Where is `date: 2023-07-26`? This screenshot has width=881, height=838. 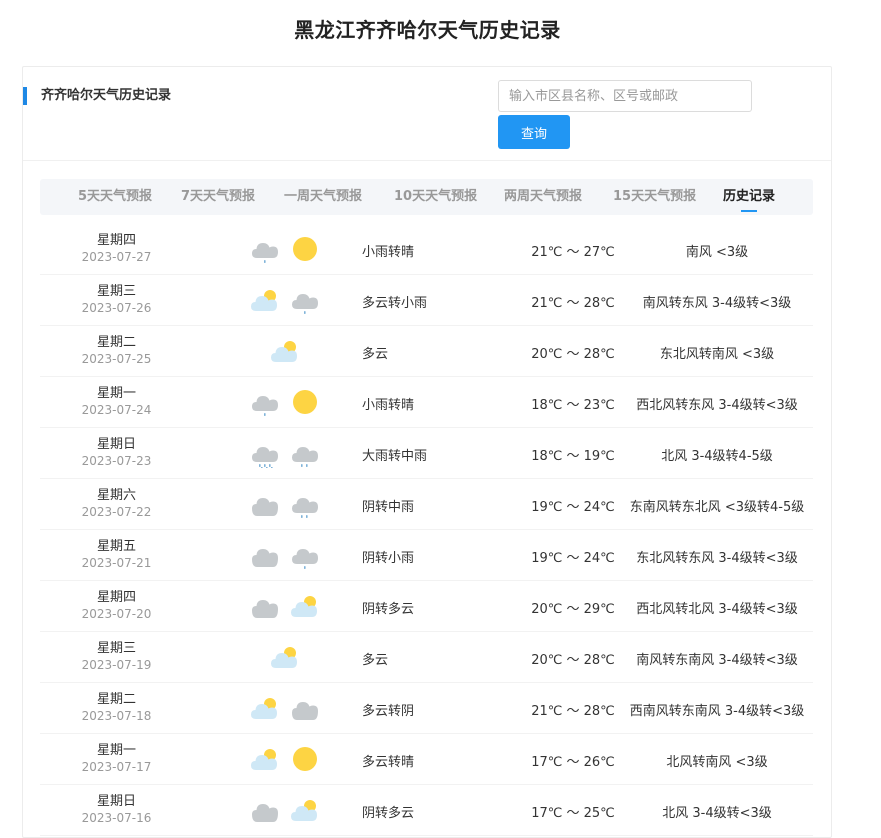
date: 2023-07-26 is located at coordinates (116, 308).